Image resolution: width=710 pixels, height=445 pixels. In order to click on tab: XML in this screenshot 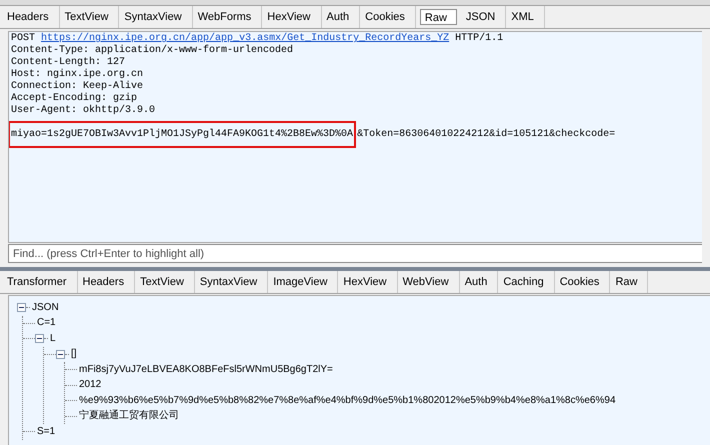, I will do `click(525, 17)`.